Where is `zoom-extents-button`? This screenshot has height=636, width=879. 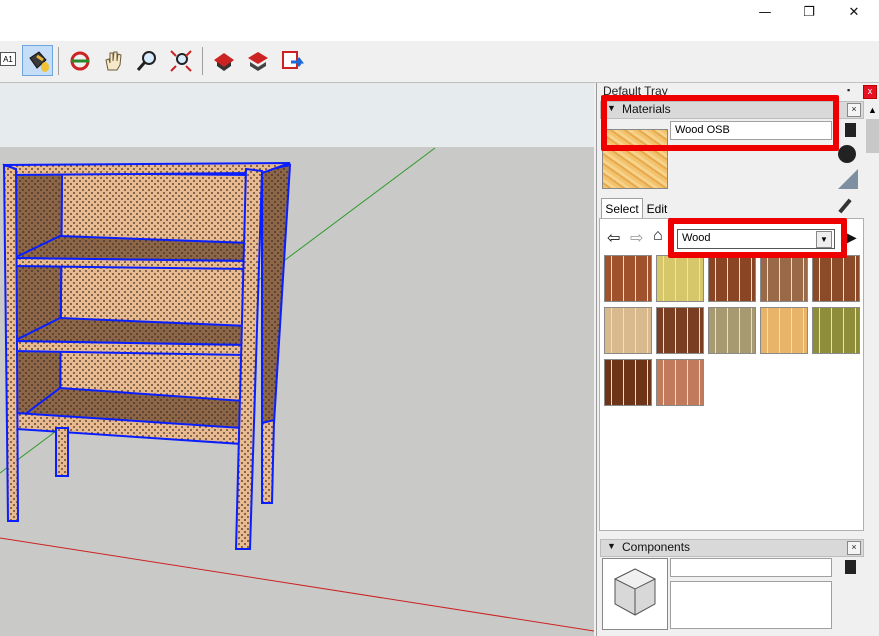
zoom-extents-button is located at coordinates (180, 60).